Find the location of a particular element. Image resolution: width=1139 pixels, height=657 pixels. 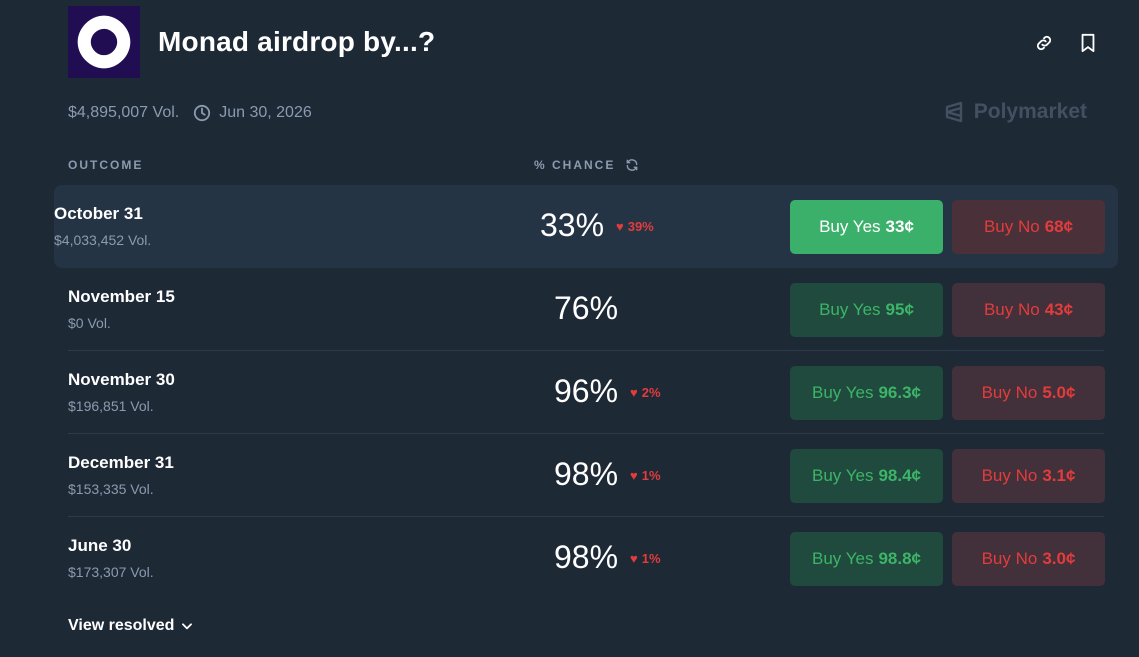

chance-change-value: 39% is located at coordinates (640, 226).